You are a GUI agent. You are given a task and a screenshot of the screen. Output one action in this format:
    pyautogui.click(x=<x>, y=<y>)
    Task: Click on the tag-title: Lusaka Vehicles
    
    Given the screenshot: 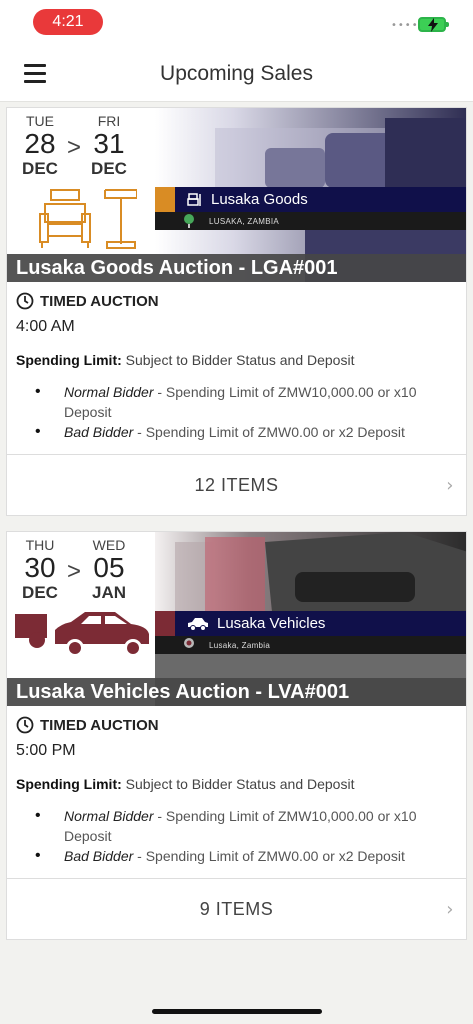 What is the action you would take?
    pyautogui.click(x=271, y=623)
    